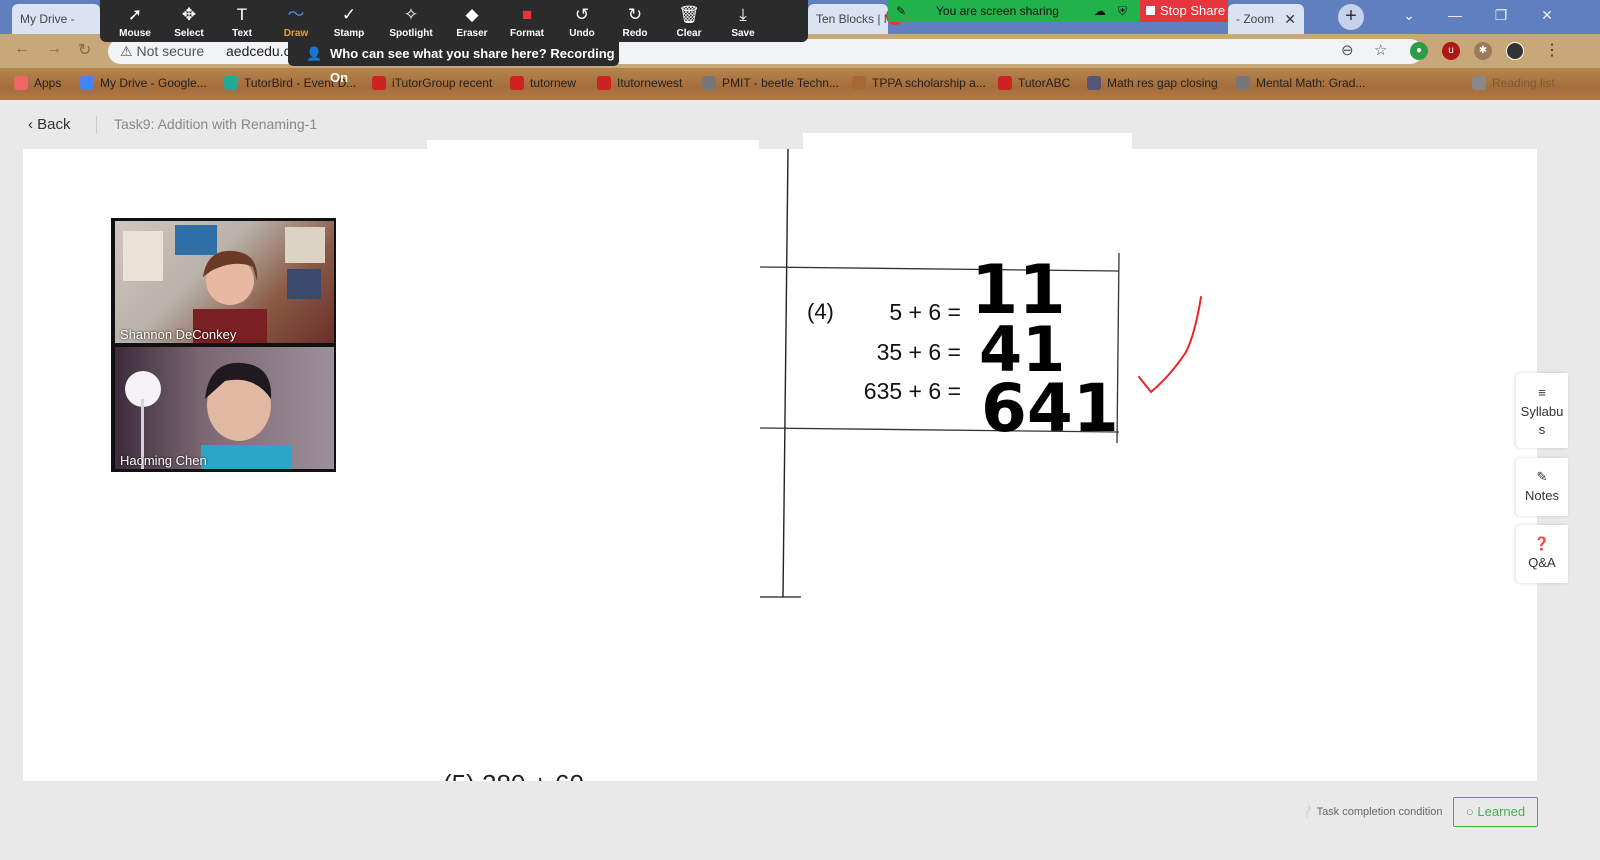 Image resolution: width=1600 pixels, height=860 pixels. I want to click on zoom-tool-eraser: ◆ Eraser, so click(472, 21).